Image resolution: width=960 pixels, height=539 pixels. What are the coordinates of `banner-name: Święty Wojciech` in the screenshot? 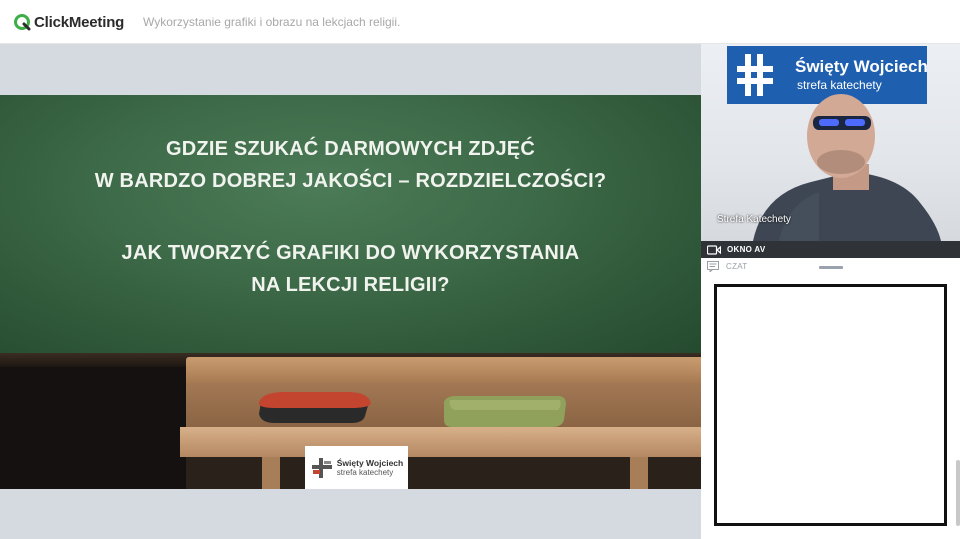 It's located at (861, 66).